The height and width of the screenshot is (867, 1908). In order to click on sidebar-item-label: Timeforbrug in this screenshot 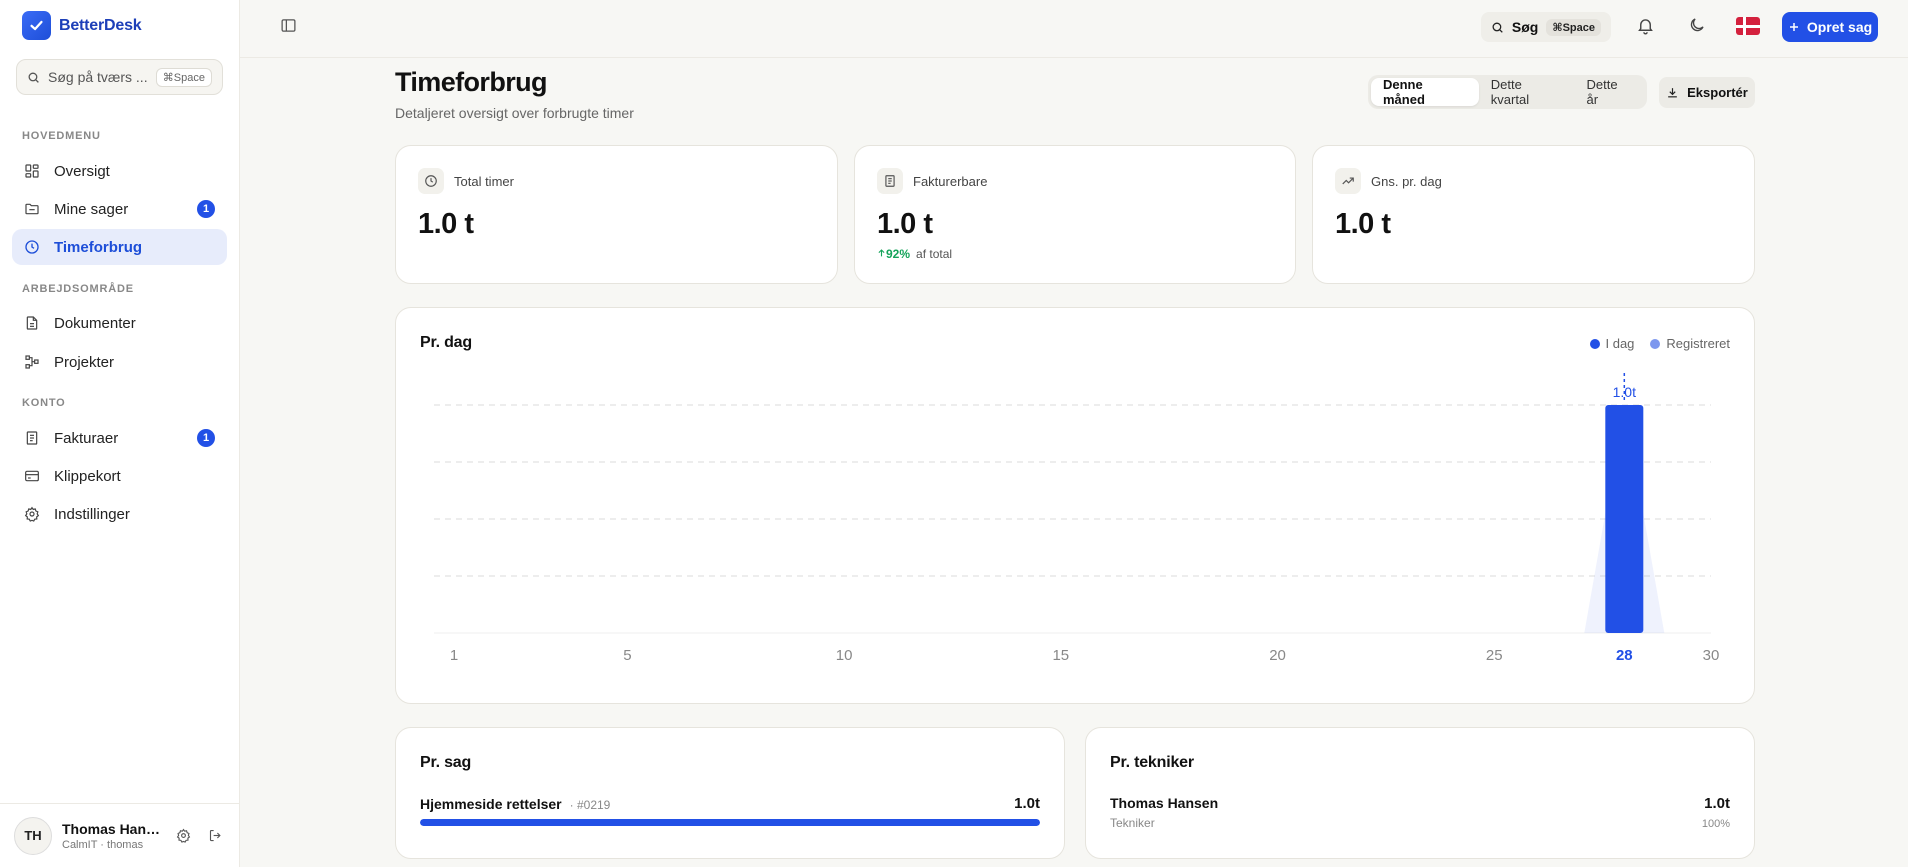, I will do `click(98, 247)`.